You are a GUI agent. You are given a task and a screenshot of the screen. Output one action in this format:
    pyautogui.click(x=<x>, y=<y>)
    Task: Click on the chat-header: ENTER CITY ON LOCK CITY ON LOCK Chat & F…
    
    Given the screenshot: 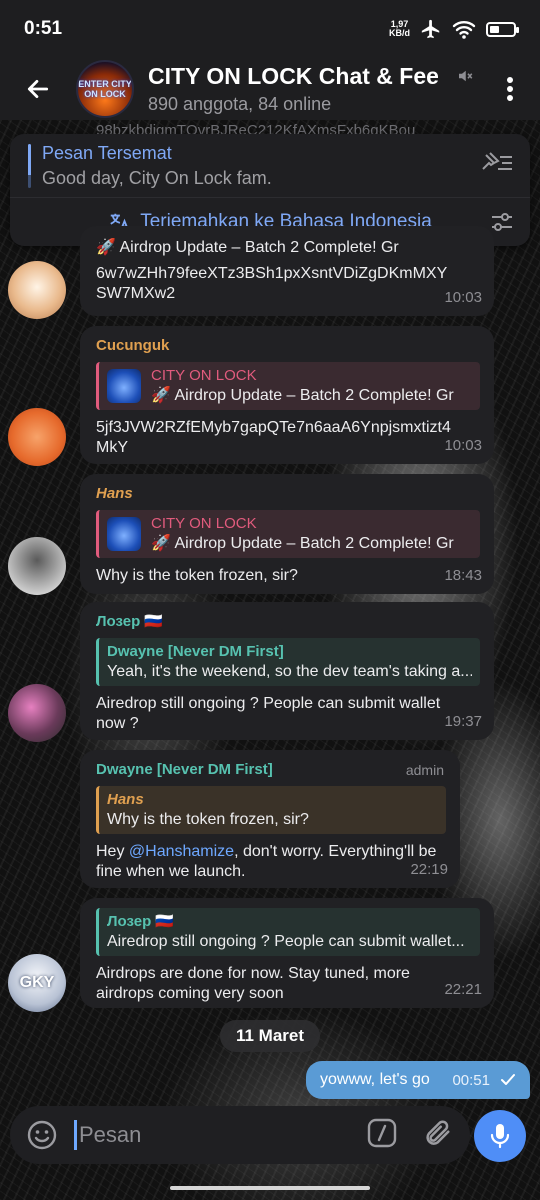 What is the action you would take?
    pyautogui.click(x=270, y=89)
    